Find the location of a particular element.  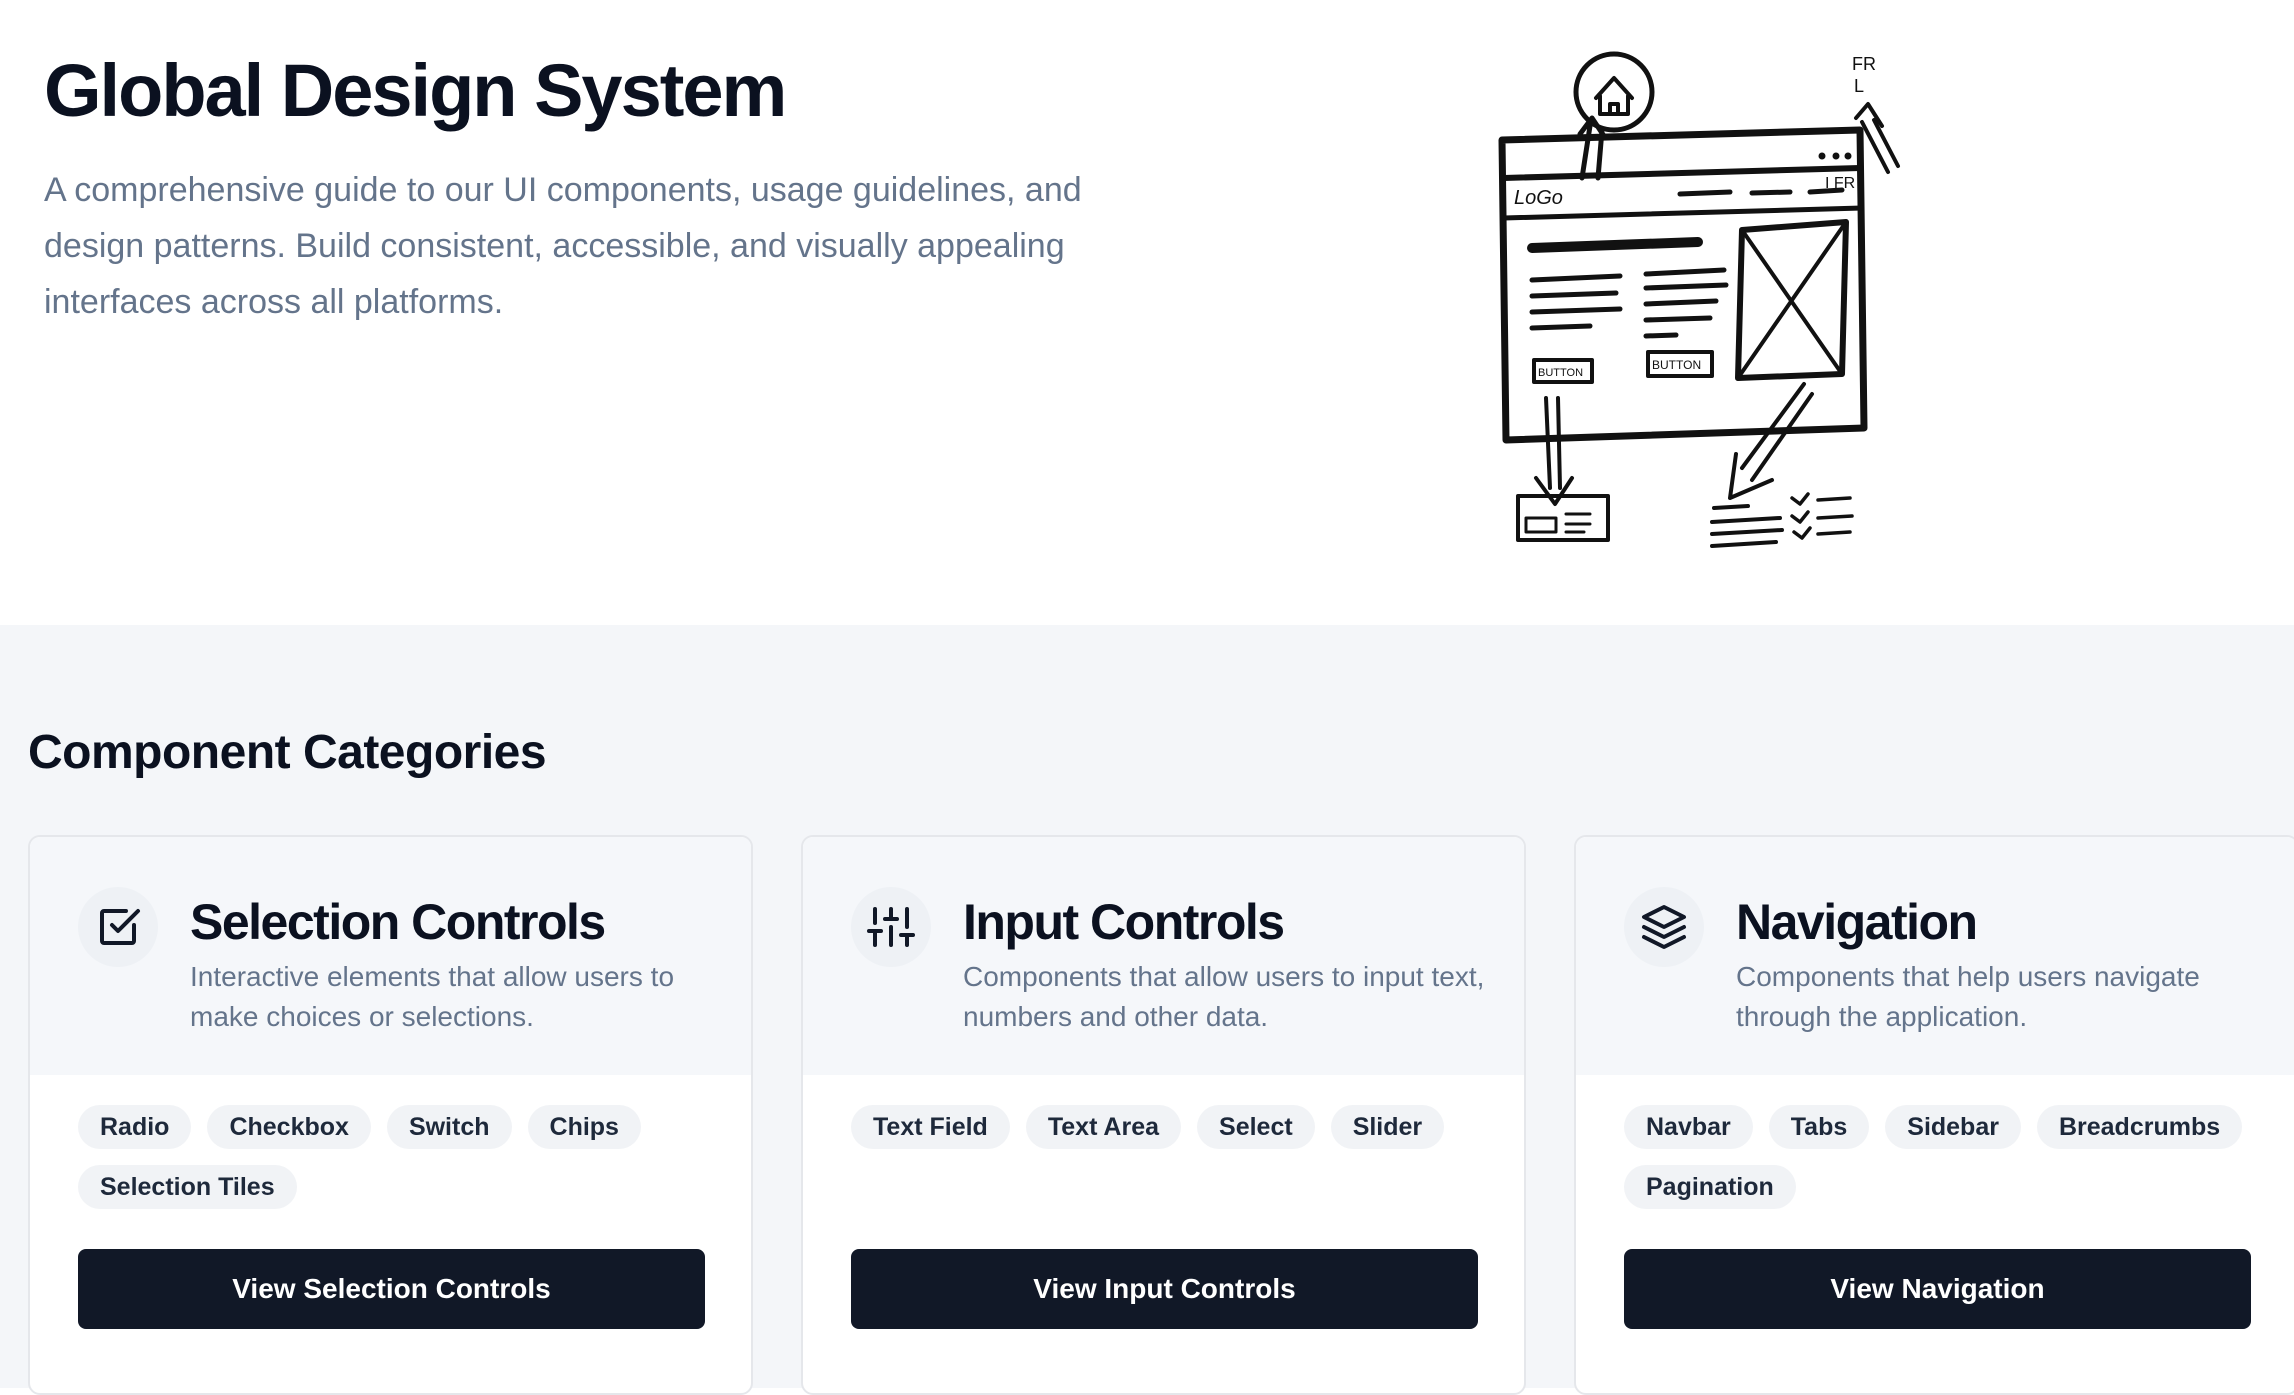

view-navigation-button: View Navigation is located at coordinates (1937, 1289).